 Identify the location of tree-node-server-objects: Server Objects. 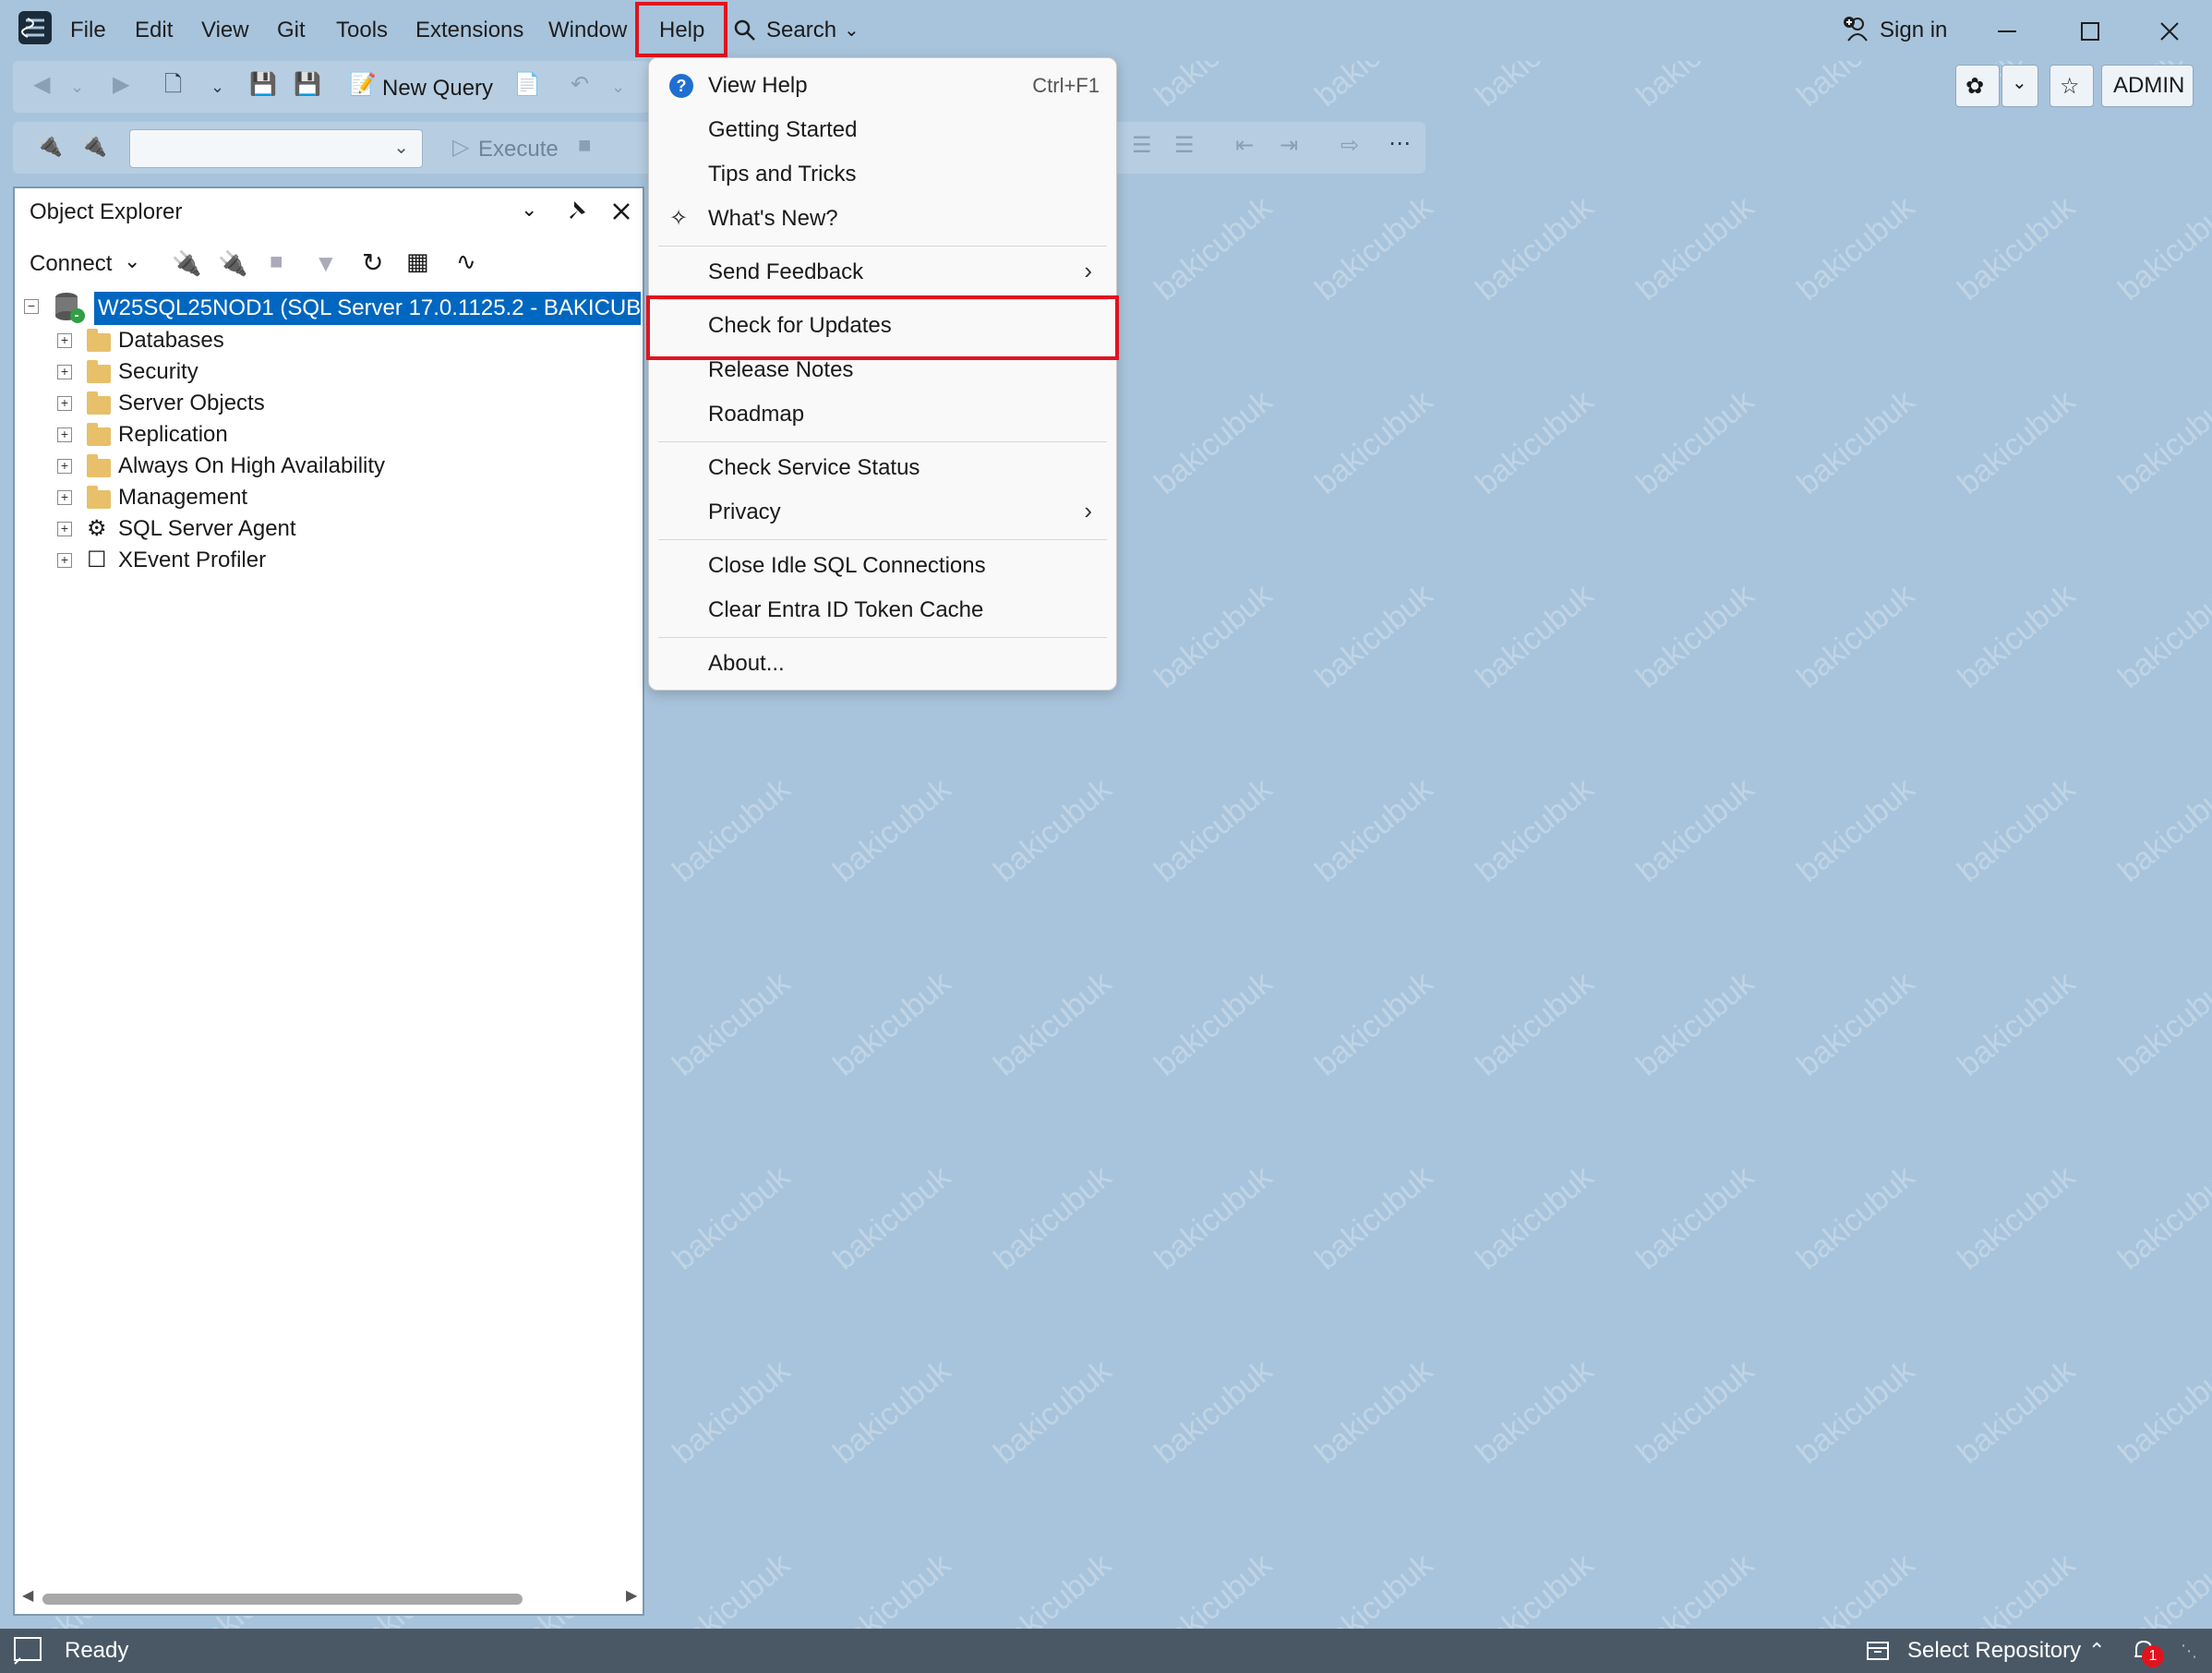
(191, 404).